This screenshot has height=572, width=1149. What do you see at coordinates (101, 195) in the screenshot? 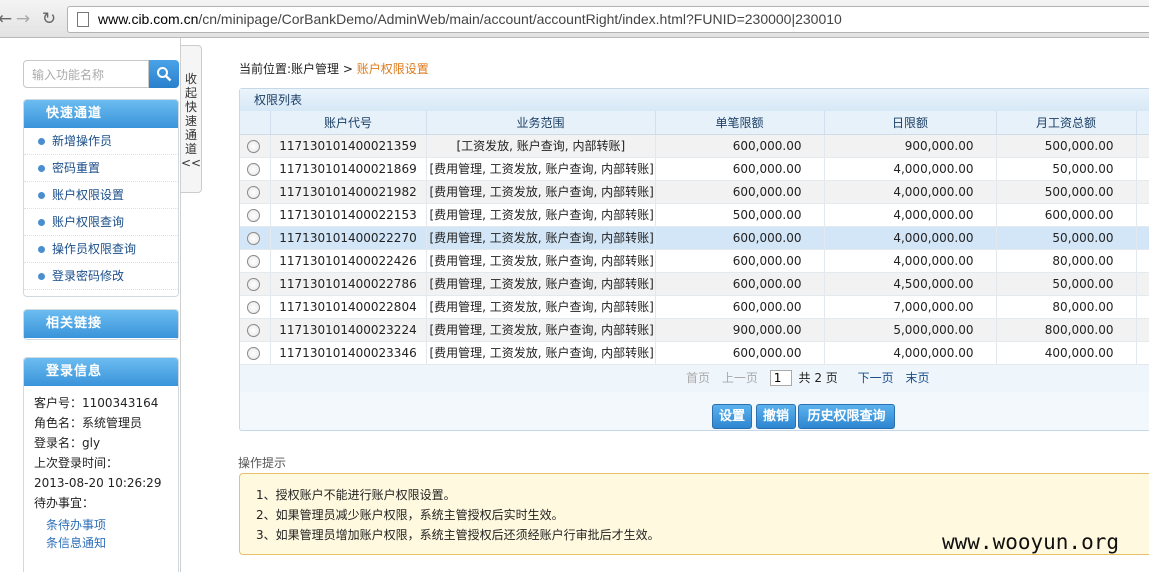
I see `quick-access-item: 账户权限设置` at bounding box center [101, 195].